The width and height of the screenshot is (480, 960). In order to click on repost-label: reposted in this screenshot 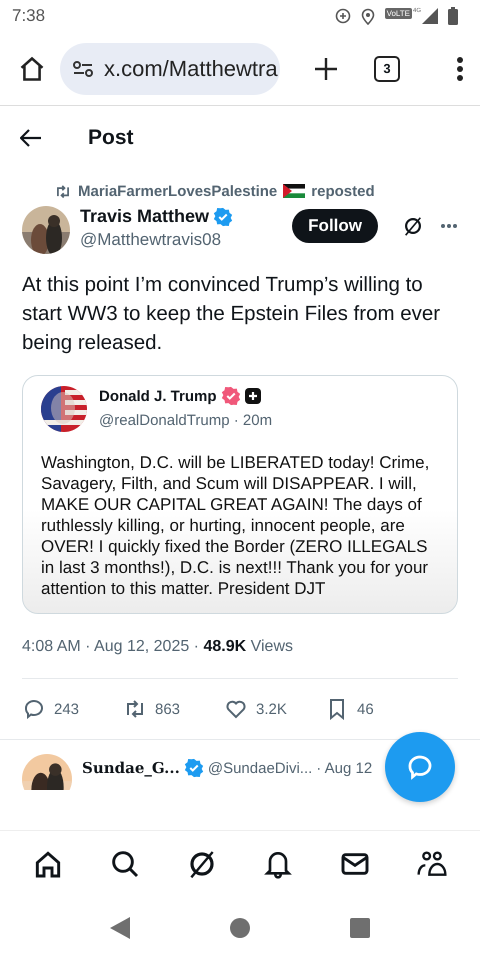, I will do `click(343, 191)`.